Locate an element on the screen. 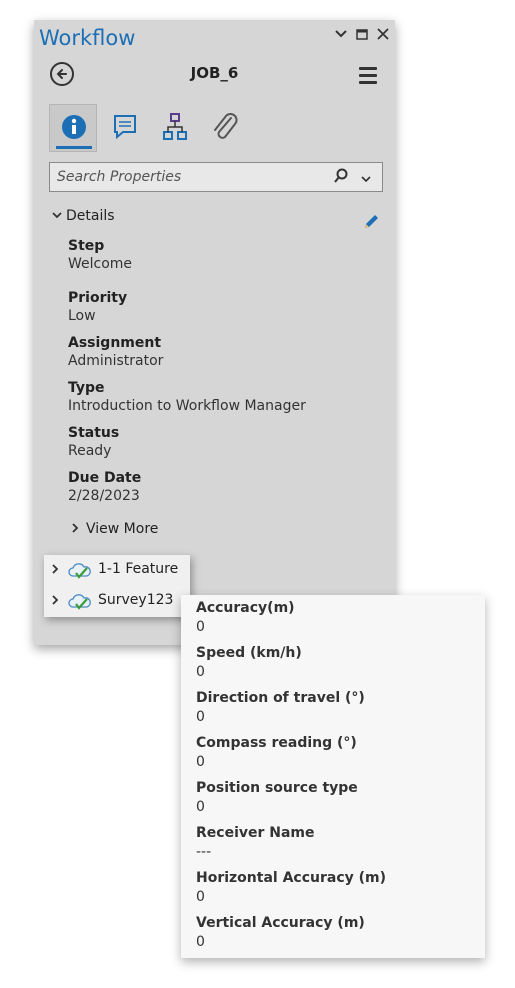 The height and width of the screenshot is (988, 515). search-icon is located at coordinates (341, 178).